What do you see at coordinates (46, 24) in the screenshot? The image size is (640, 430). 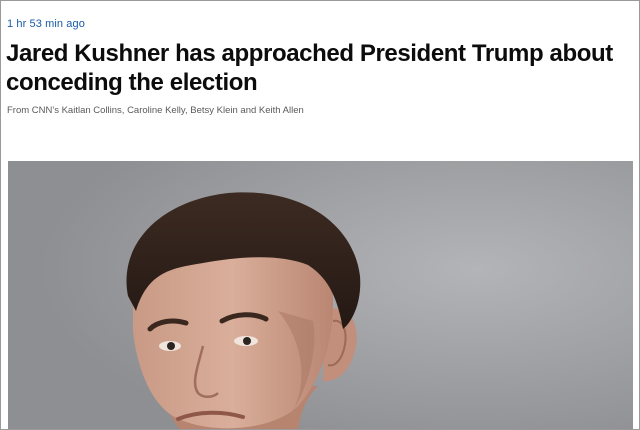 I see `post-timestamp: 1 hr 53 min ago` at bounding box center [46, 24].